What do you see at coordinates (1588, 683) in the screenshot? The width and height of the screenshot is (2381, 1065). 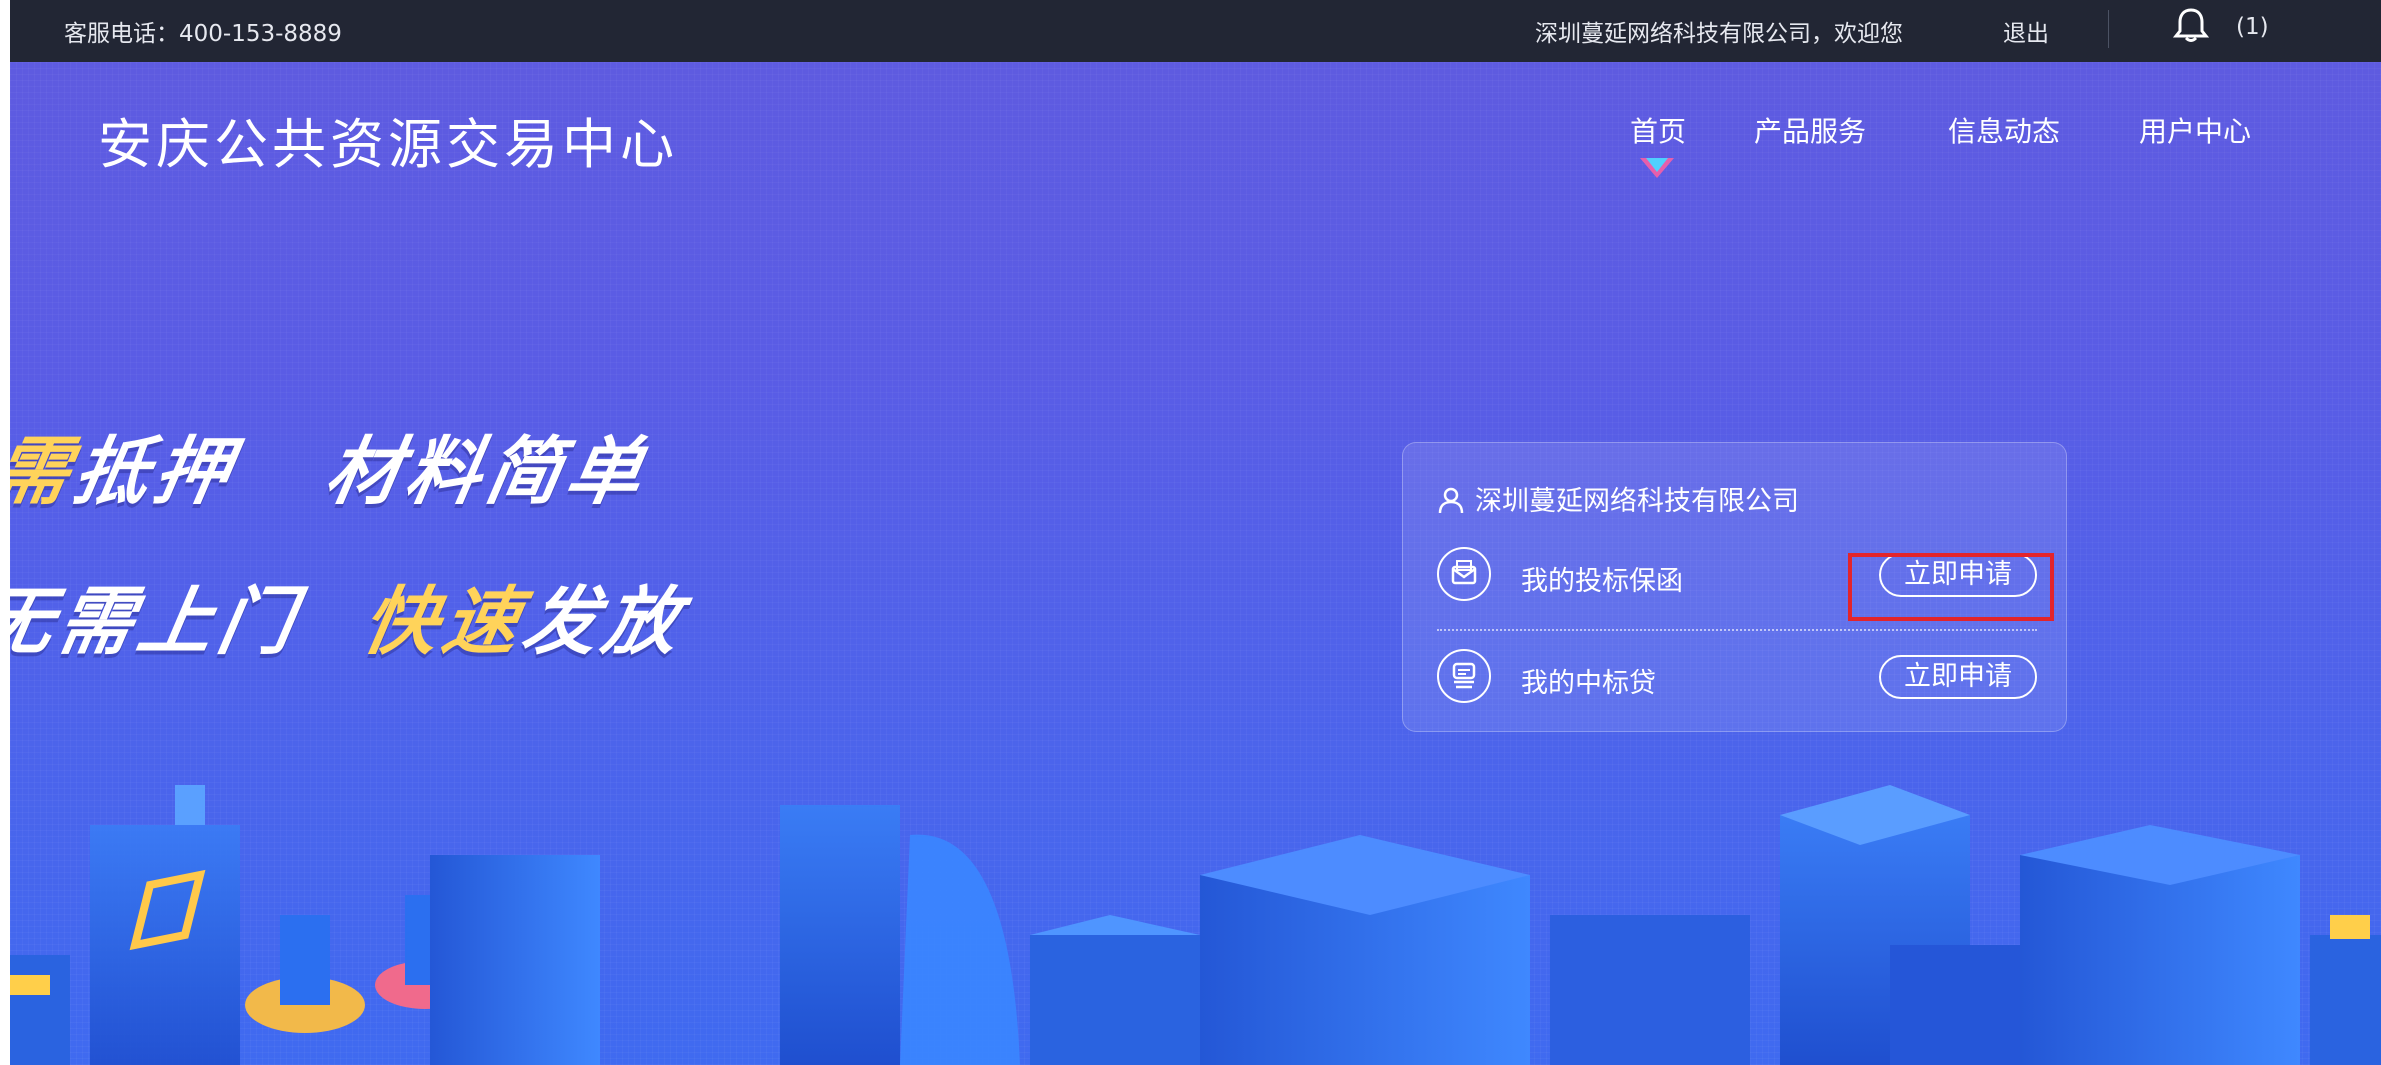 I see `winning-bid-loan-label: 我的中标贷` at bounding box center [1588, 683].